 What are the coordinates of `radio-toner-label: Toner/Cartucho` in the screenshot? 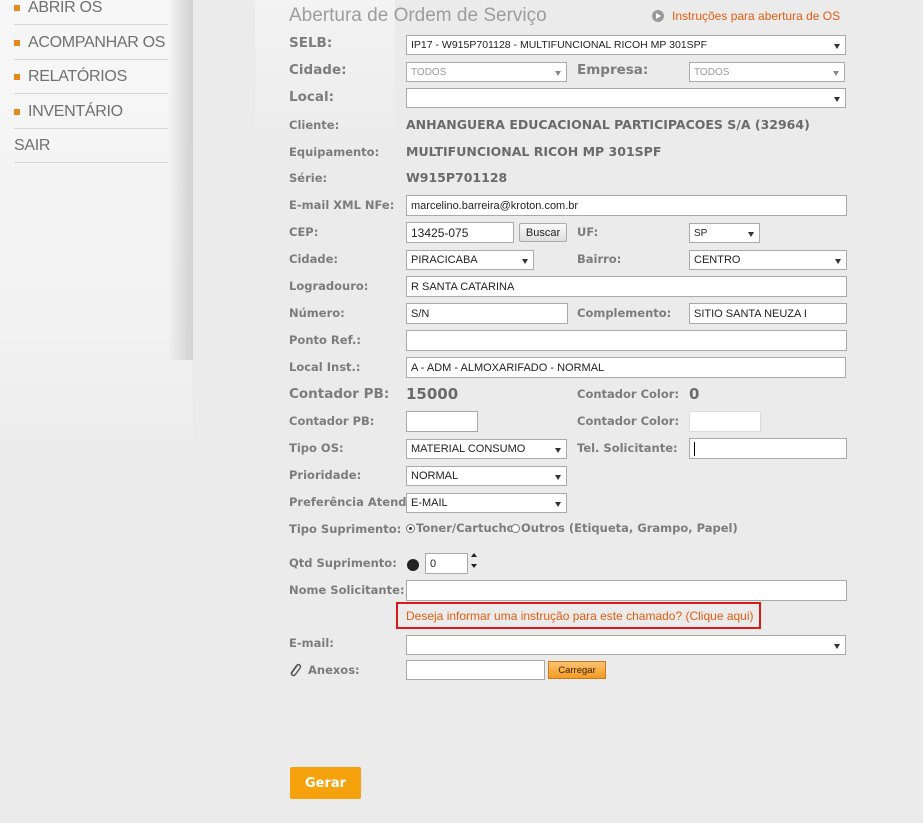 It's located at (465, 528).